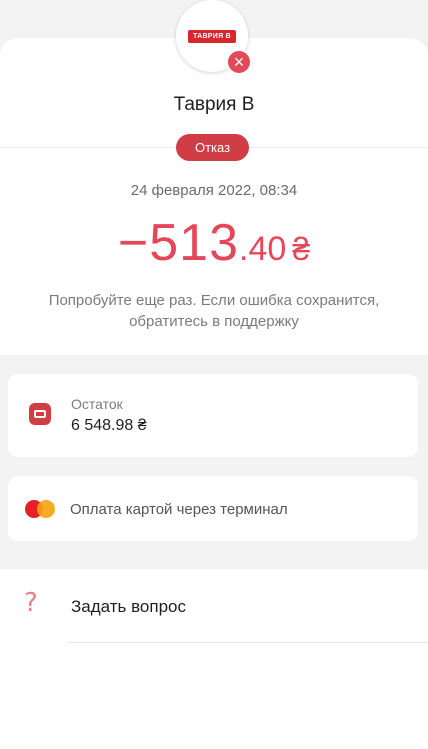  What do you see at coordinates (109, 425) in the screenshot?
I see `balance-value: 6 548.98 ₴` at bounding box center [109, 425].